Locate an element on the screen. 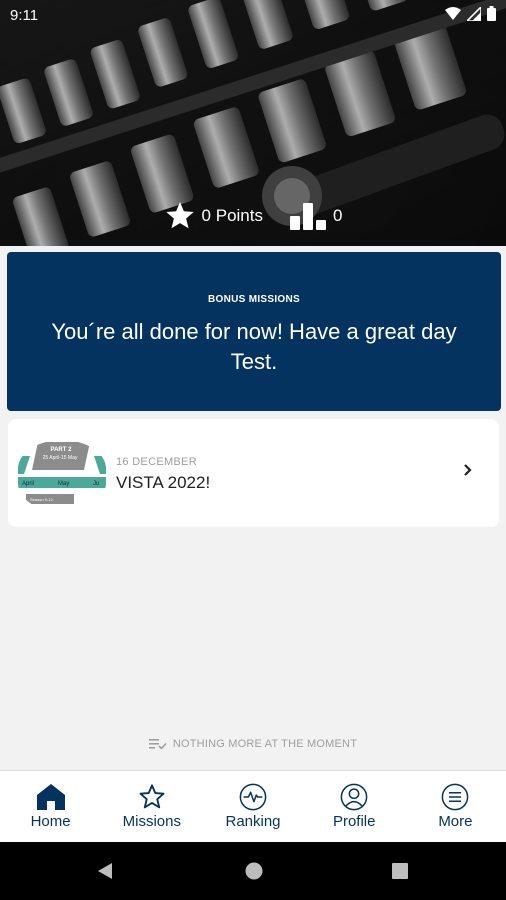  thumb-month-2: May is located at coordinates (63, 484).